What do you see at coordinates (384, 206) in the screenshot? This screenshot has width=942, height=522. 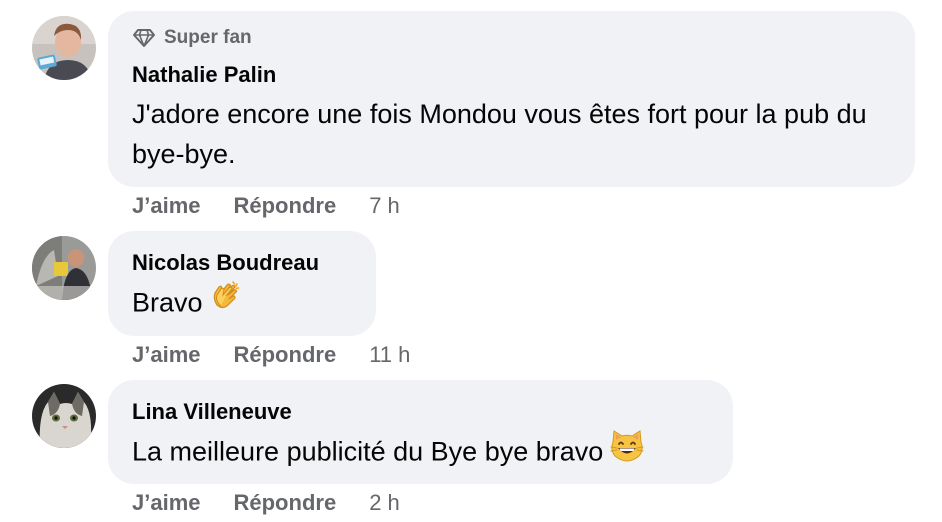 I see `comment-timestamp: 7 h` at bounding box center [384, 206].